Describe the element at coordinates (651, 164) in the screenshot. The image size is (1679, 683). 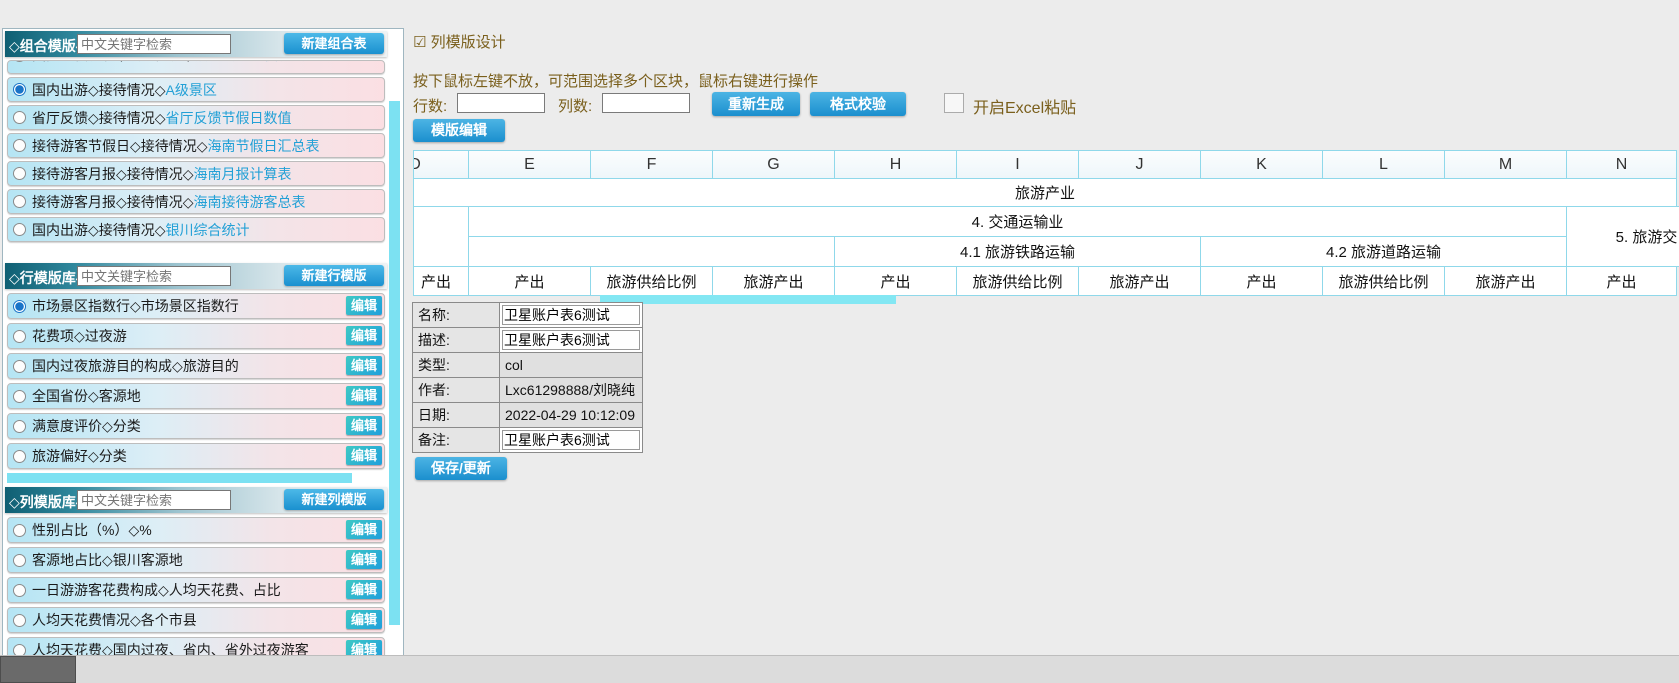
I see `column-header-F: F` at that location.